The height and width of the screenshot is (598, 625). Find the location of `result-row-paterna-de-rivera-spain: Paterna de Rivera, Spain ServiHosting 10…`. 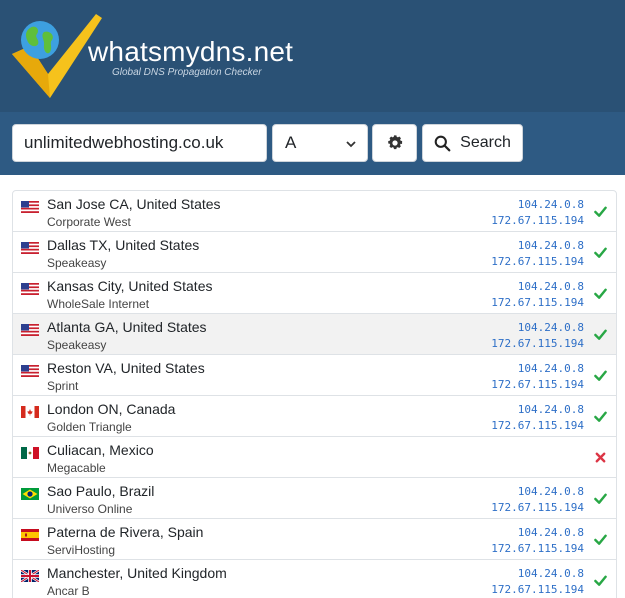

result-row-paterna-de-rivera-spain: Paterna de Rivera, Spain ServiHosting 10… is located at coordinates (314, 539).